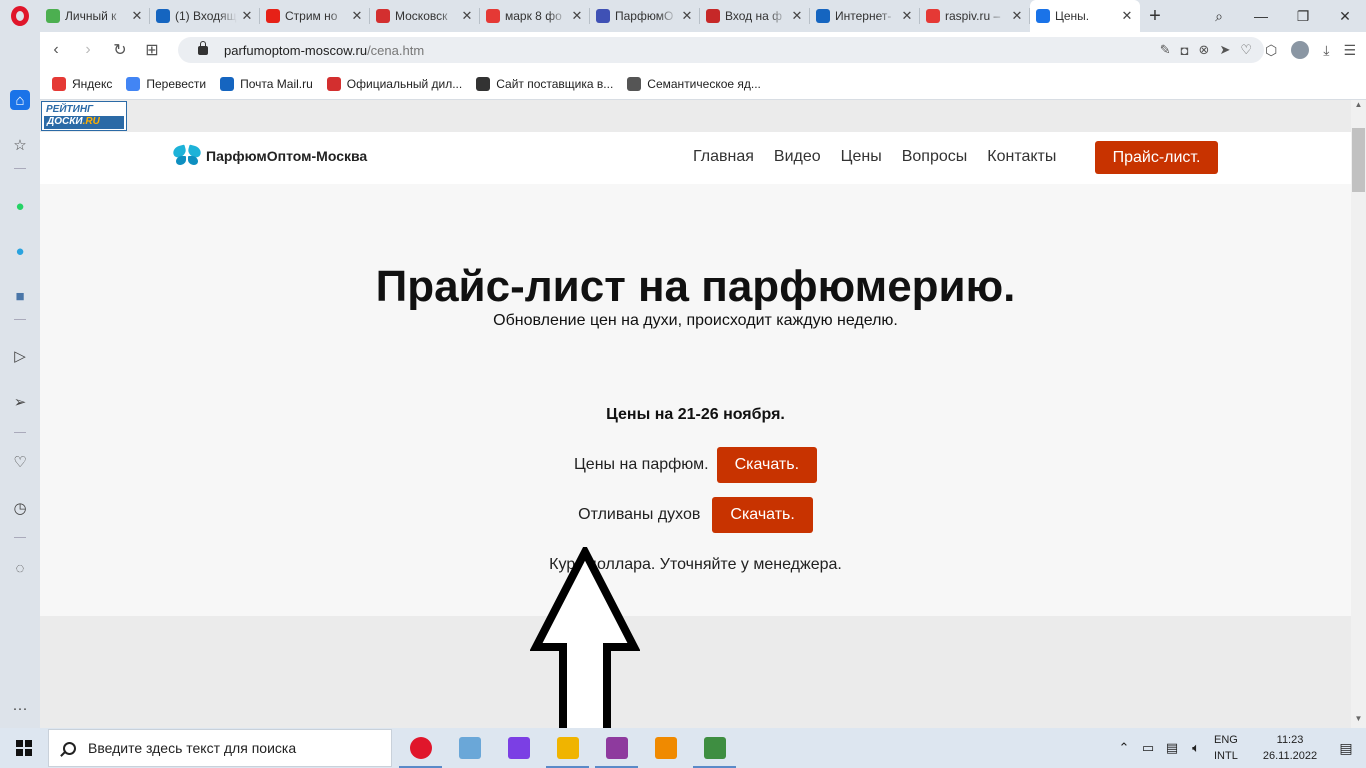  Describe the element at coordinates (1246, 50) in the screenshot. I see `heart-icon: ♡` at that location.